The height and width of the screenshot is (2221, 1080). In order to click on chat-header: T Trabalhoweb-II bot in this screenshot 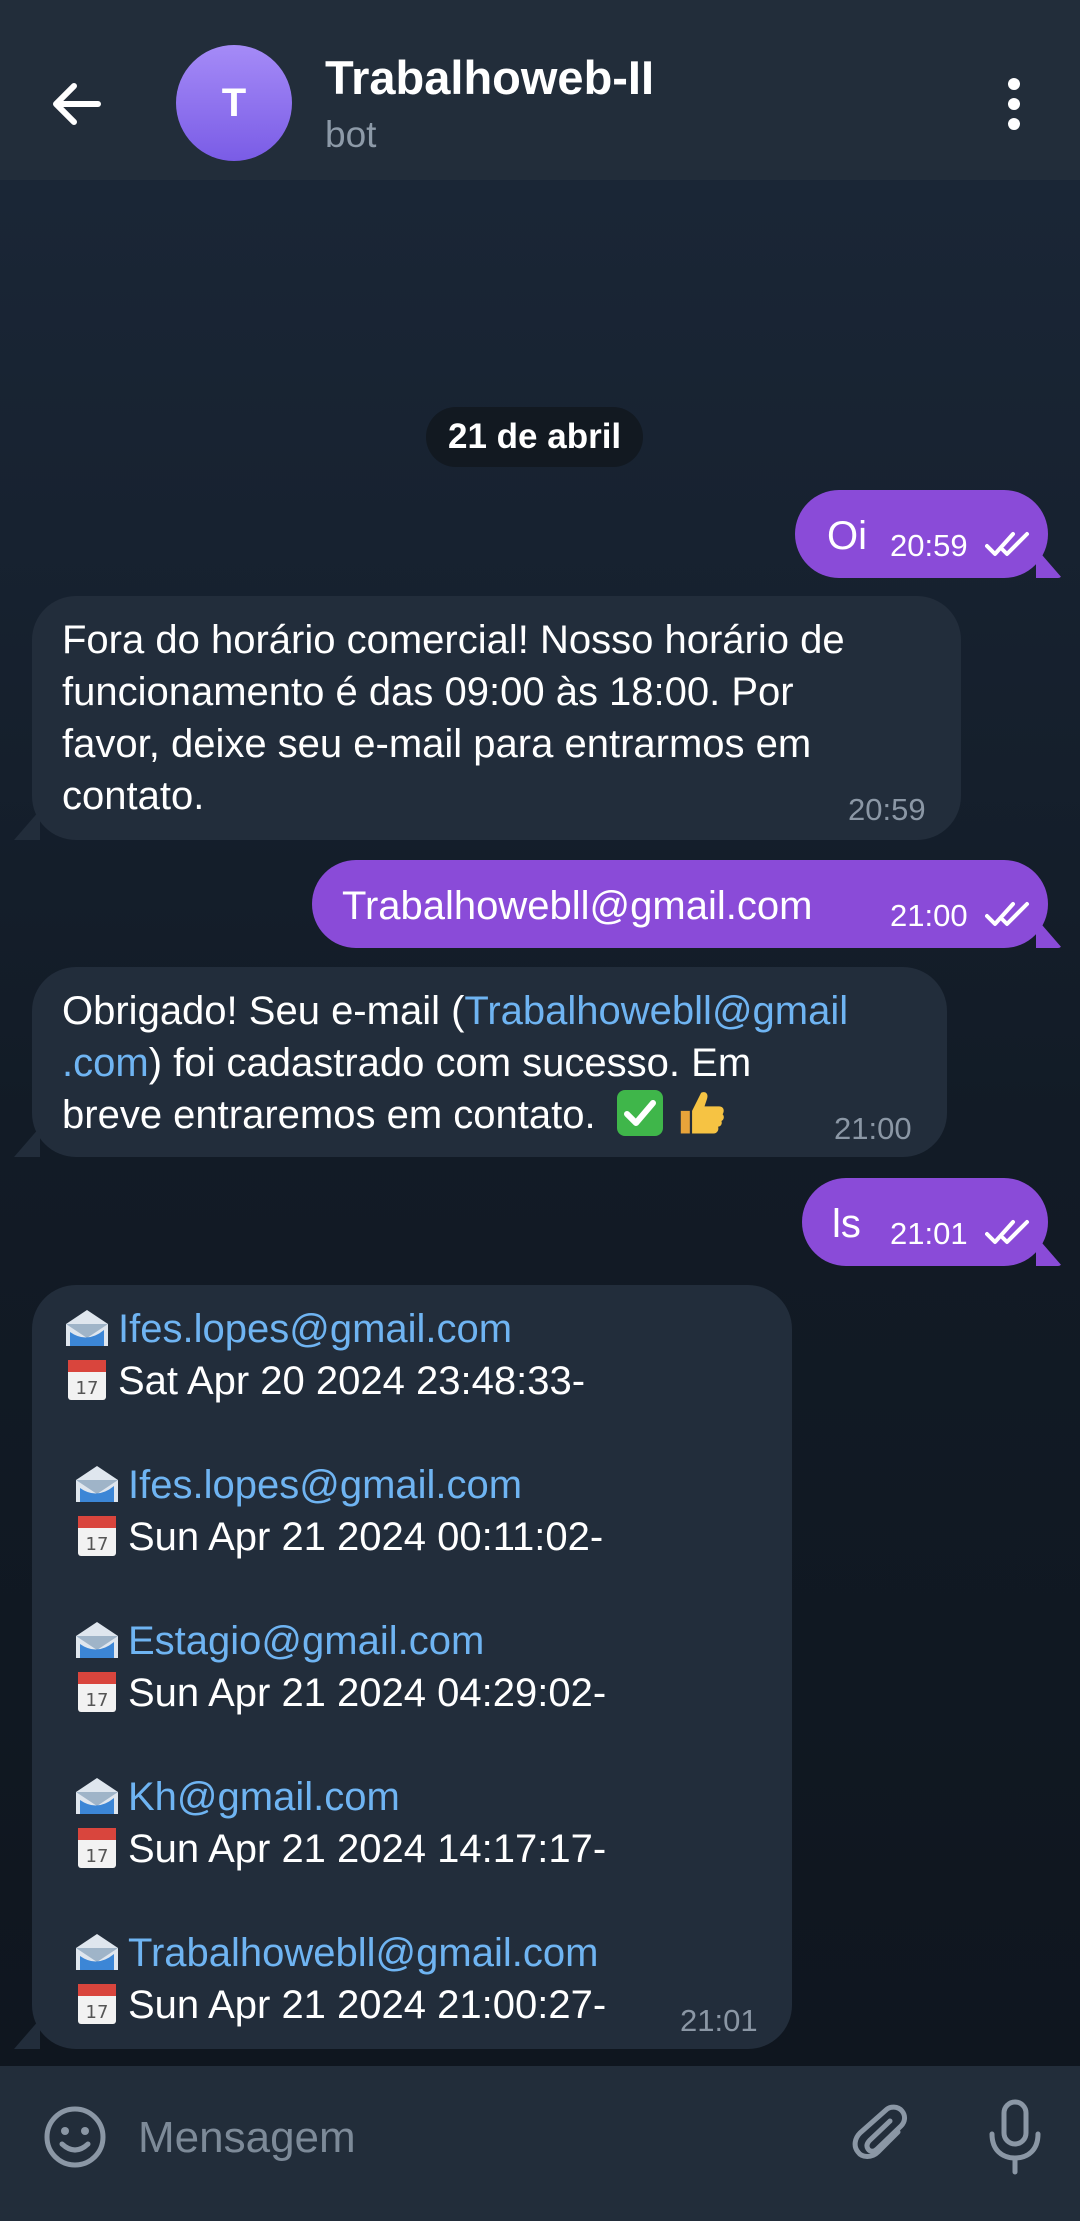, I will do `click(540, 90)`.